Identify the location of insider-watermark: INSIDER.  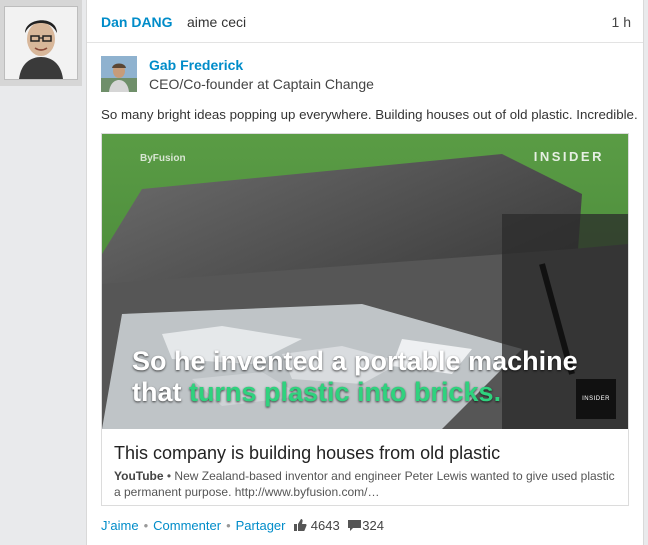
(568, 156).